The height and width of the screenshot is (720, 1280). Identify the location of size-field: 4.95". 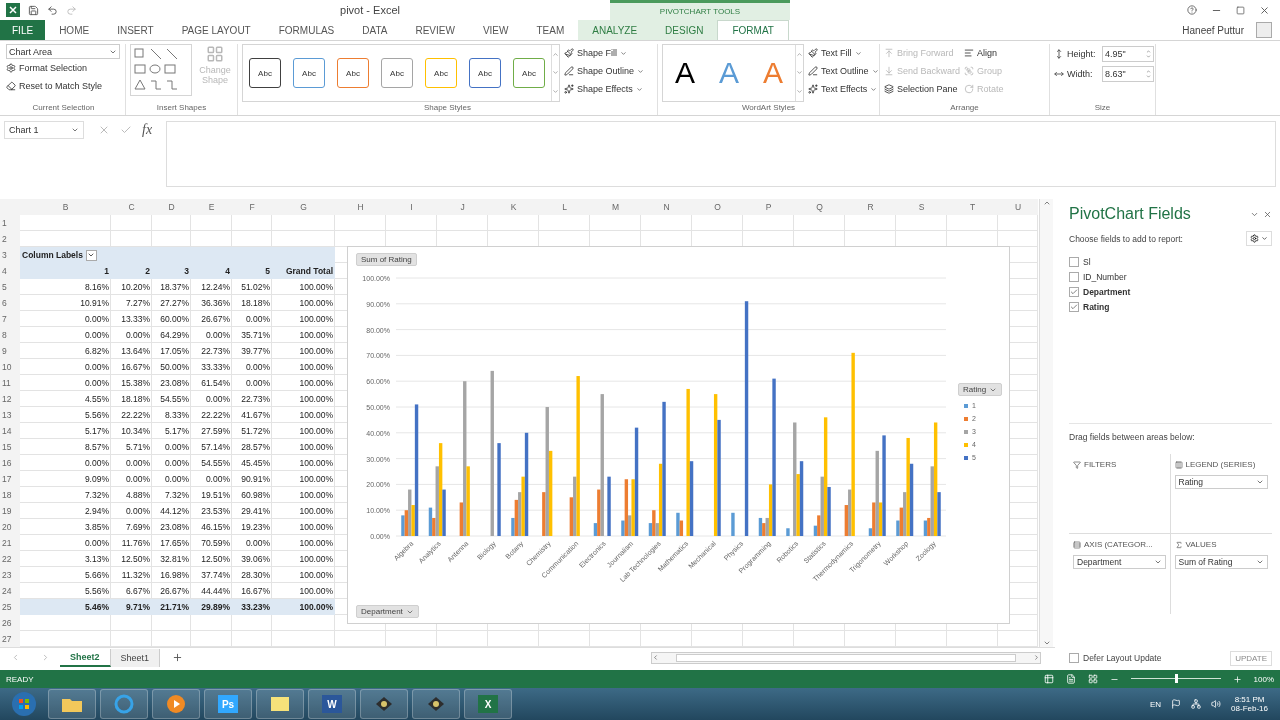
(1128, 54).